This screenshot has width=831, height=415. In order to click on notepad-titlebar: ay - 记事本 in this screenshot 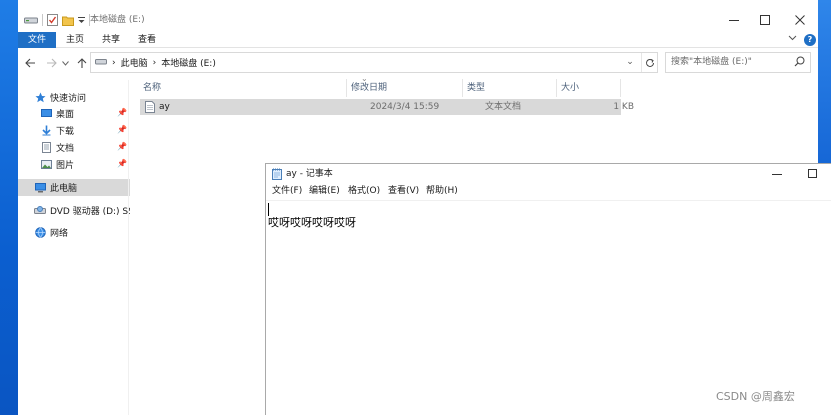, I will do `click(548, 174)`.